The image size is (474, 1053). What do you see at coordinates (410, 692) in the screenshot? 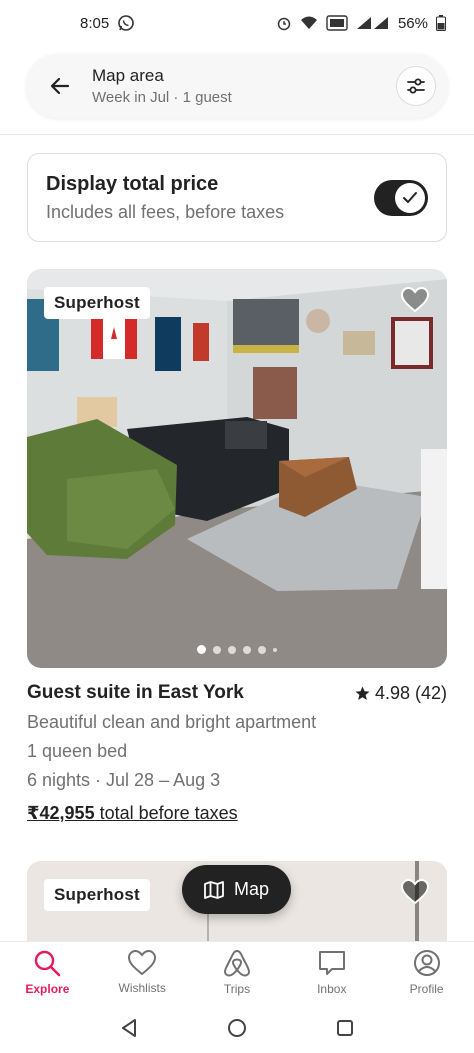
I see `rating-value: 4.98 (42)` at bounding box center [410, 692].